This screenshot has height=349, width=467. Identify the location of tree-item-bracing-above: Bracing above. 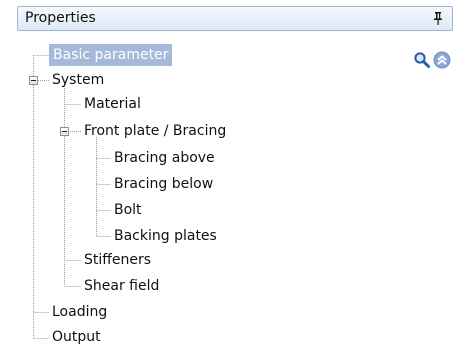
(164, 158).